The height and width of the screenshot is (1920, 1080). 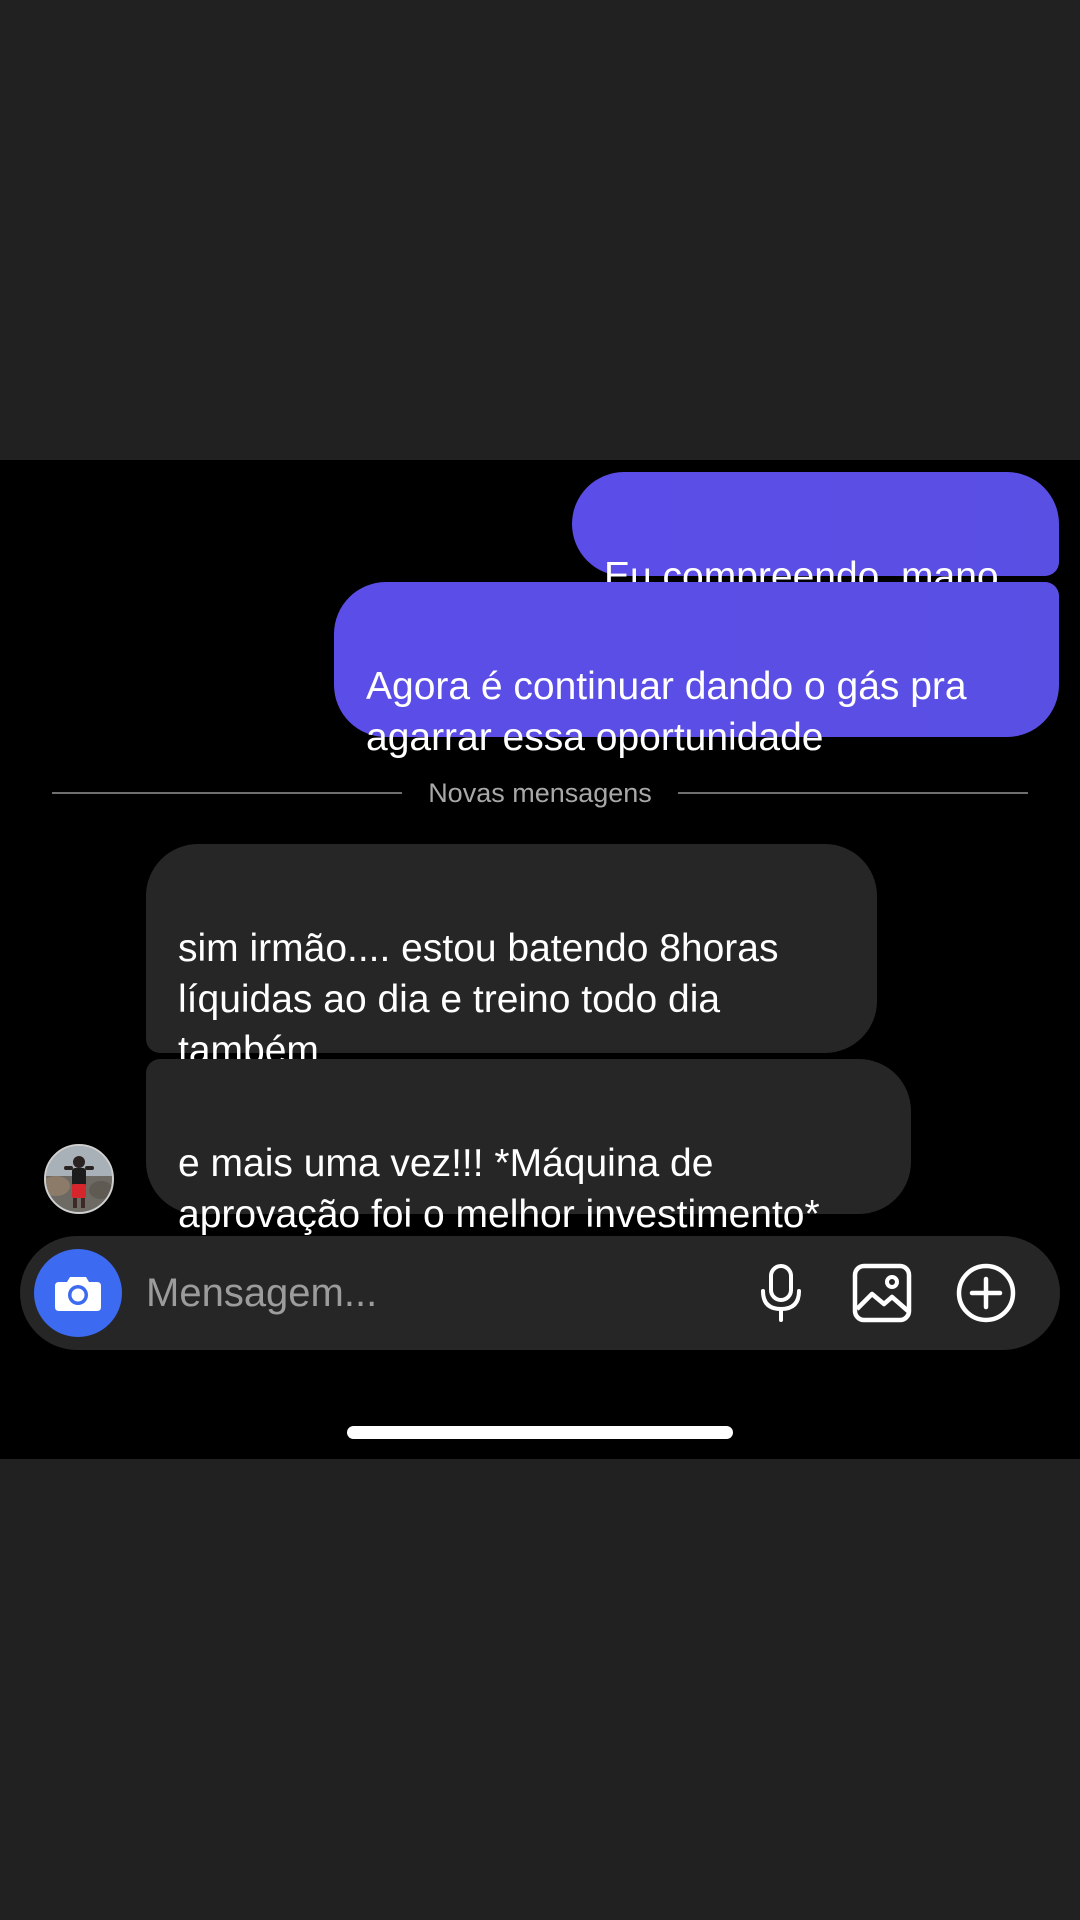 I want to click on gallery-button, so click(x=882, y=1293).